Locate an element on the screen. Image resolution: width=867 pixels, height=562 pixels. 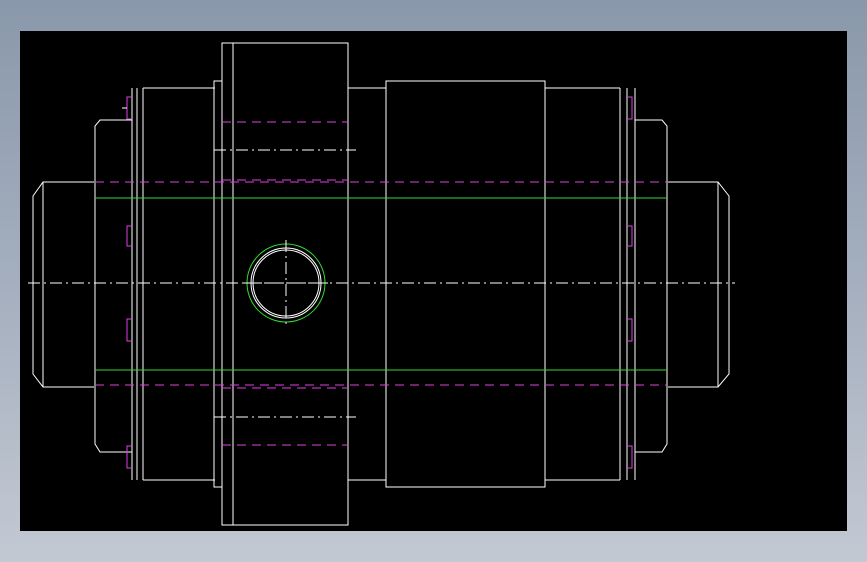
right-hub is located at coordinates (606, 284).